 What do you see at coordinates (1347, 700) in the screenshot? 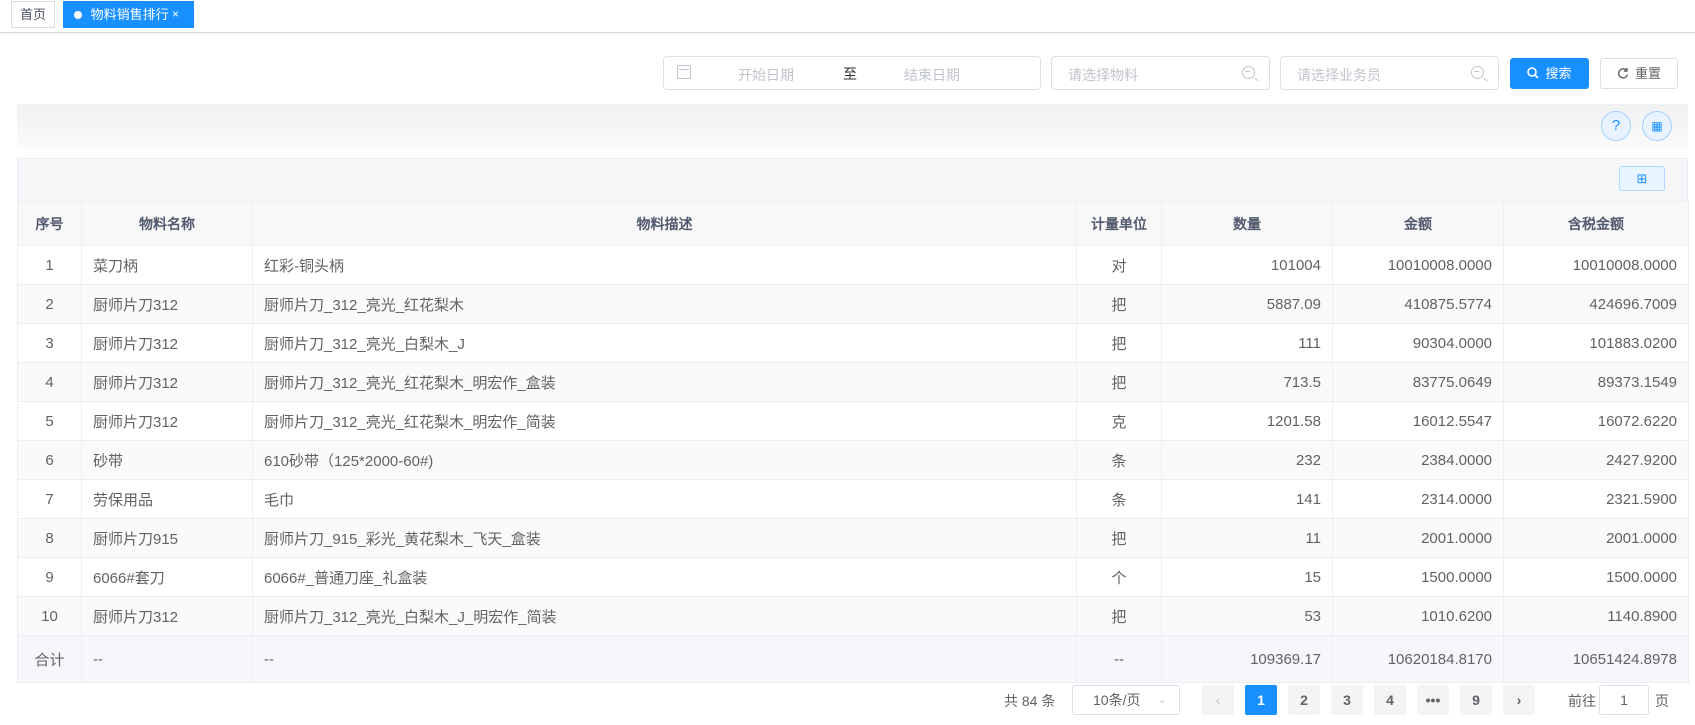
I see `page-button-3: 3` at bounding box center [1347, 700].